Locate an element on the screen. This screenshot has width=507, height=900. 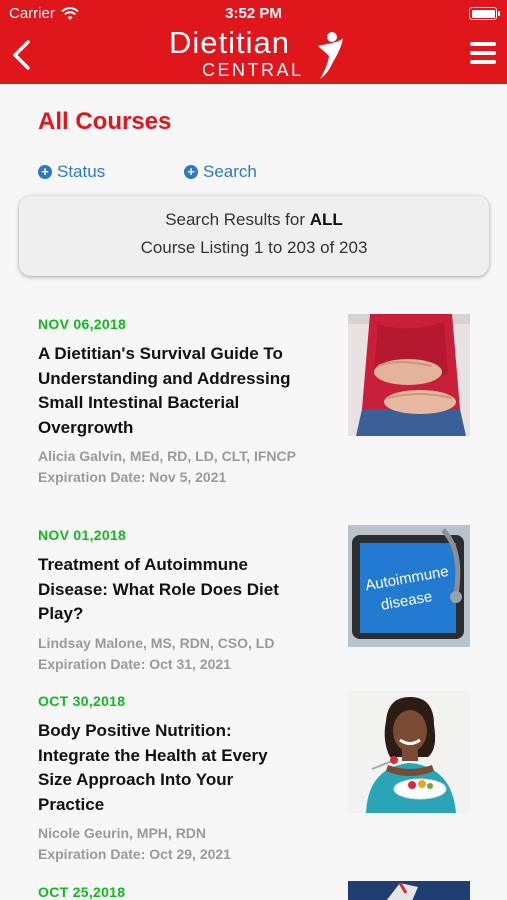
course-photo is located at coordinates (409, 890).